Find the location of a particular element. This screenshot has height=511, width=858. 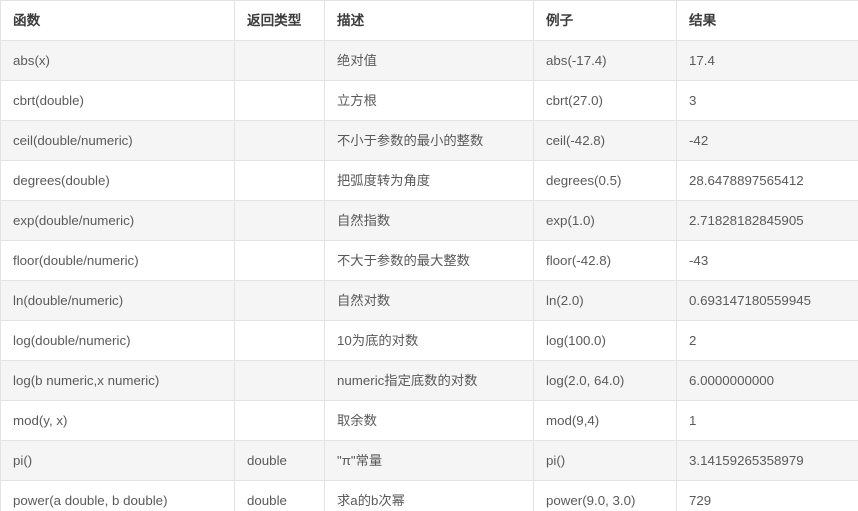

cell-function: degrees(double) is located at coordinates (117, 180).